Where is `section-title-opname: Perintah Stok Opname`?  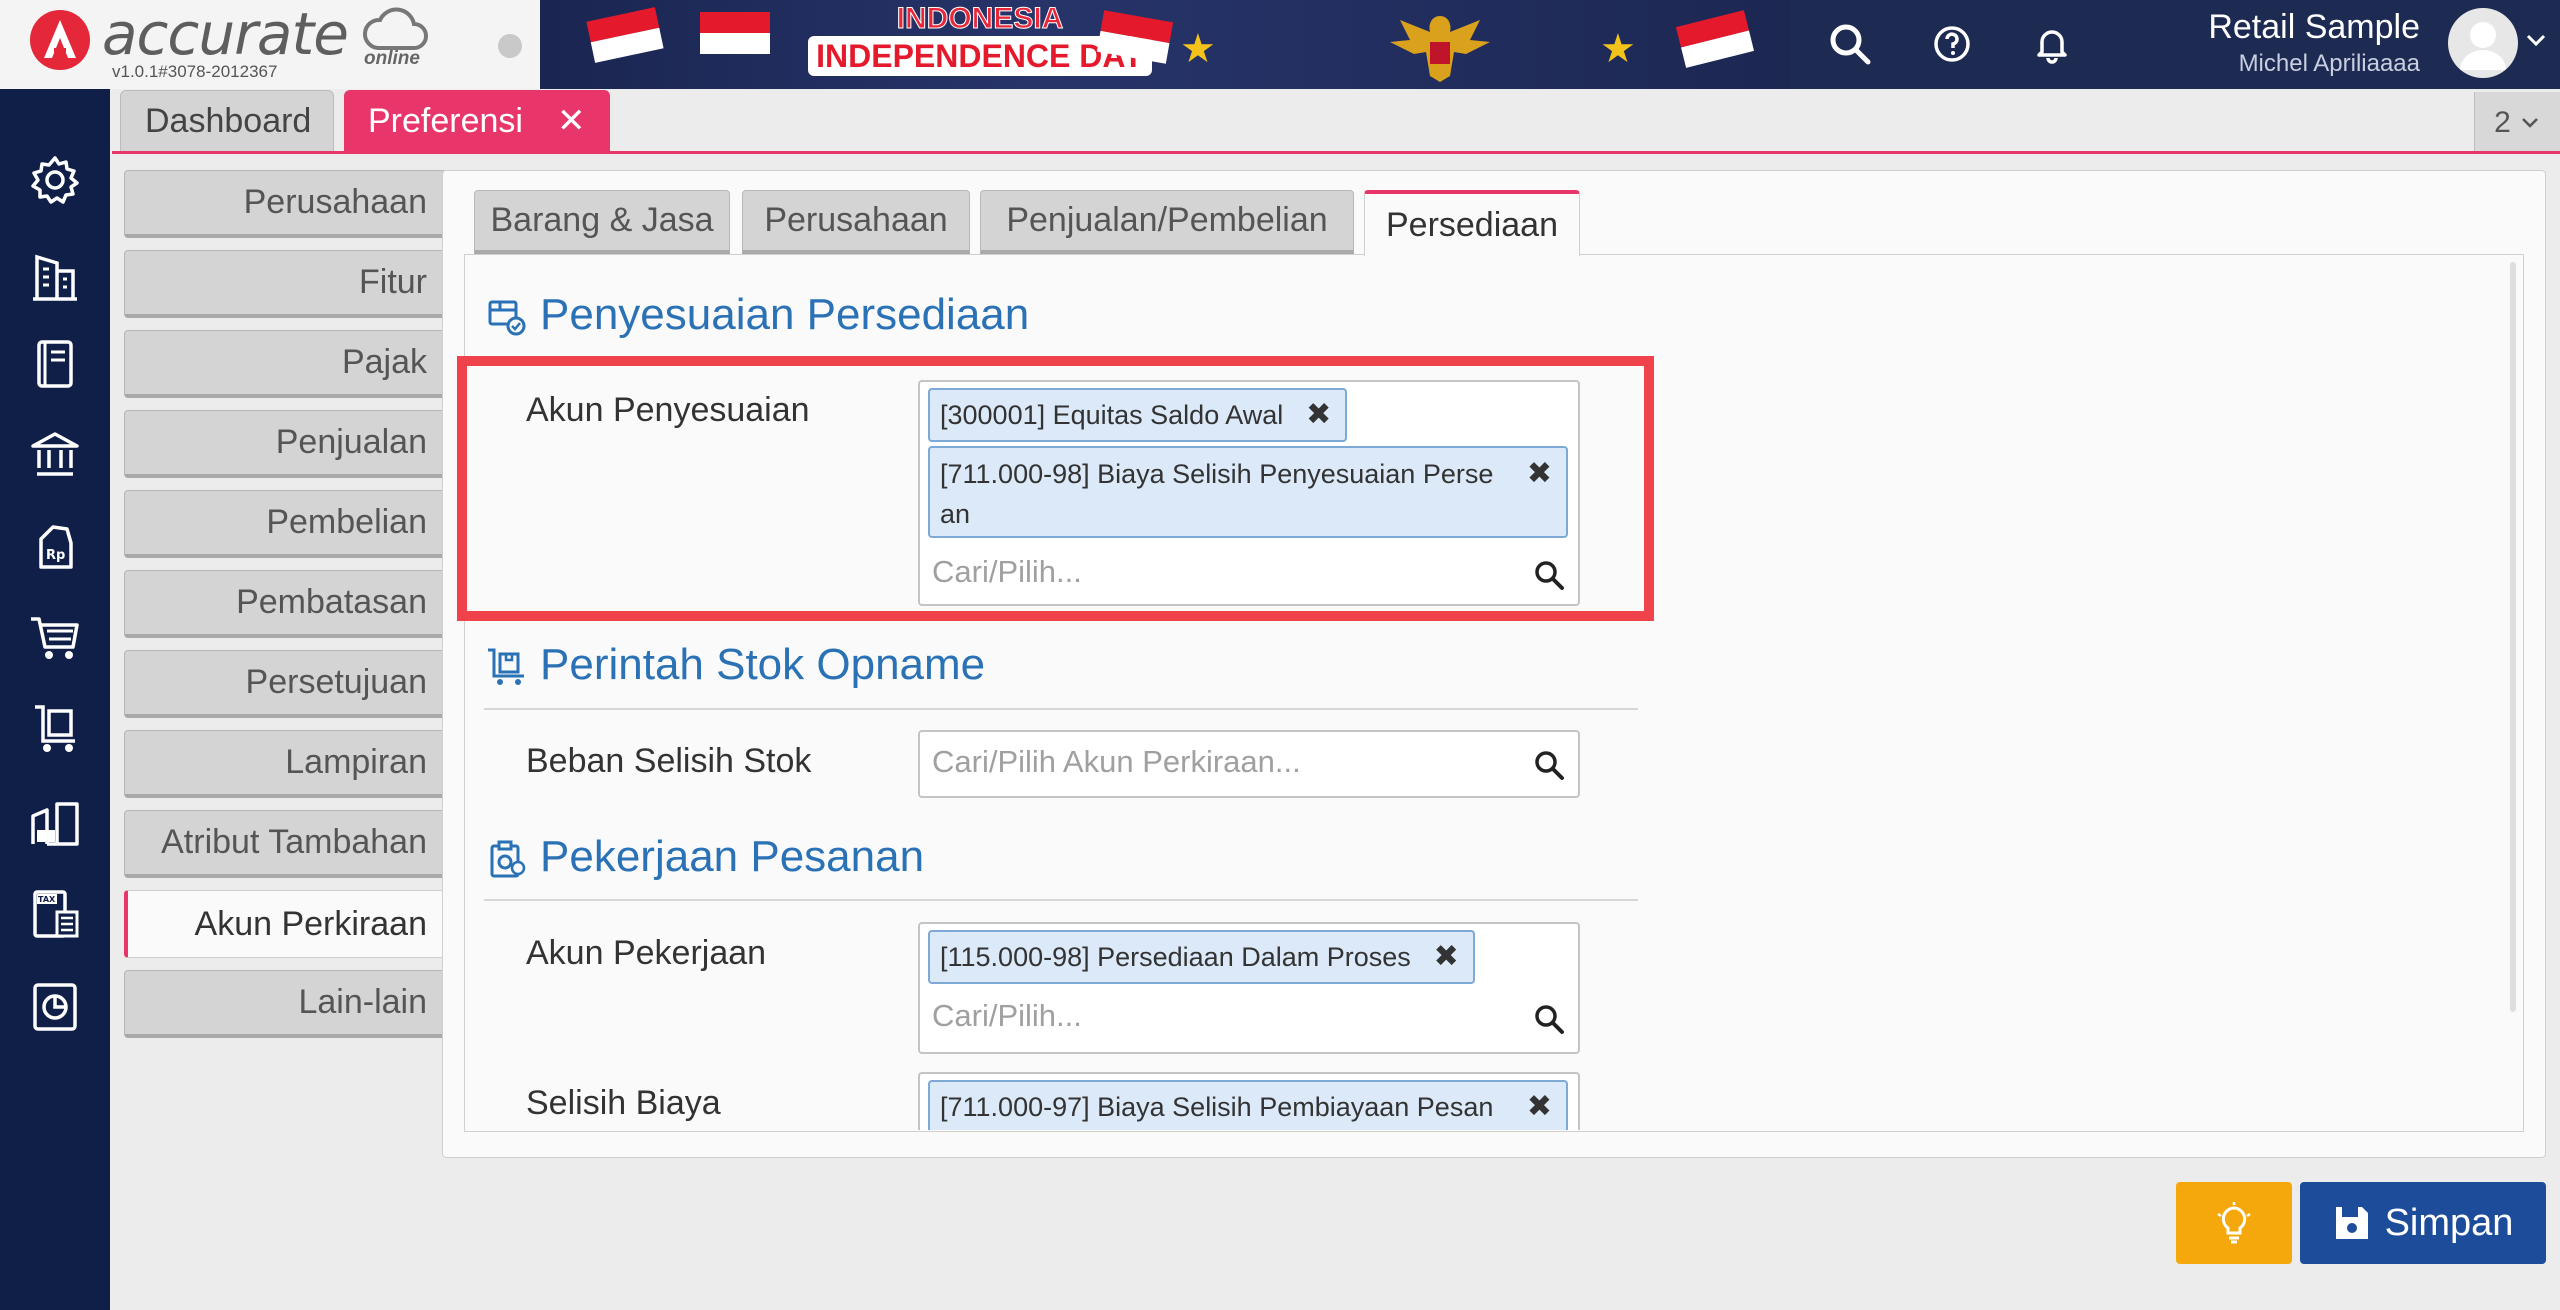
section-title-opname: Perintah Stok Opname is located at coordinates (763, 664).